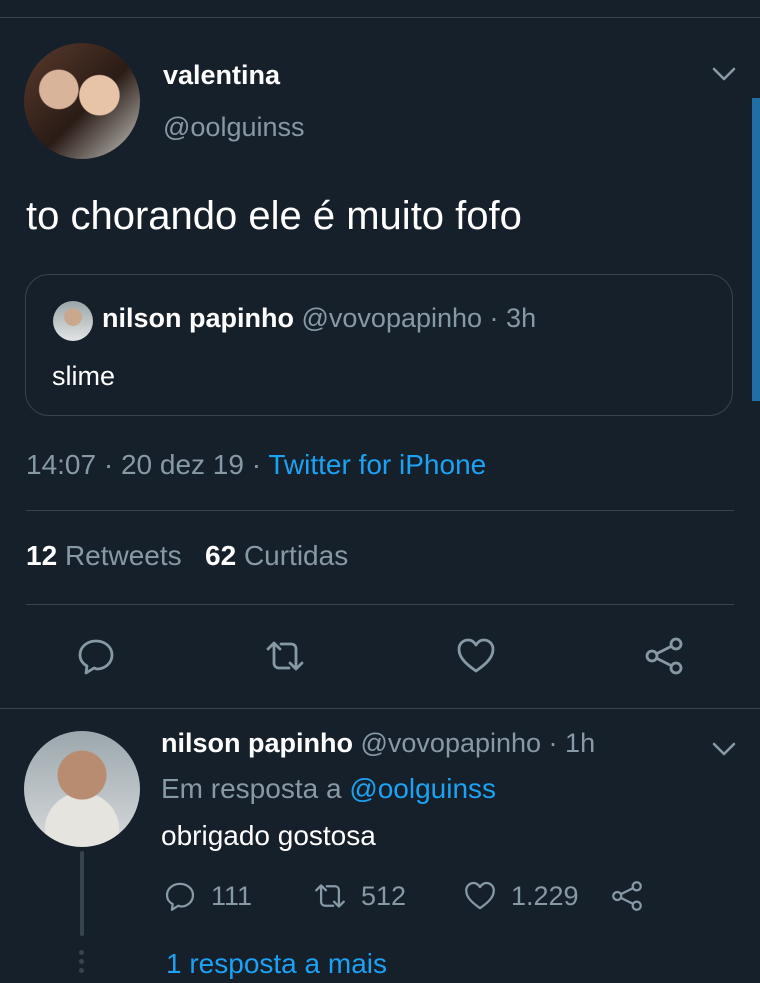  What do you see at coordinates (82, 963) in the screenshot?
I see `thread-dots` at bounding box center [82, 963].